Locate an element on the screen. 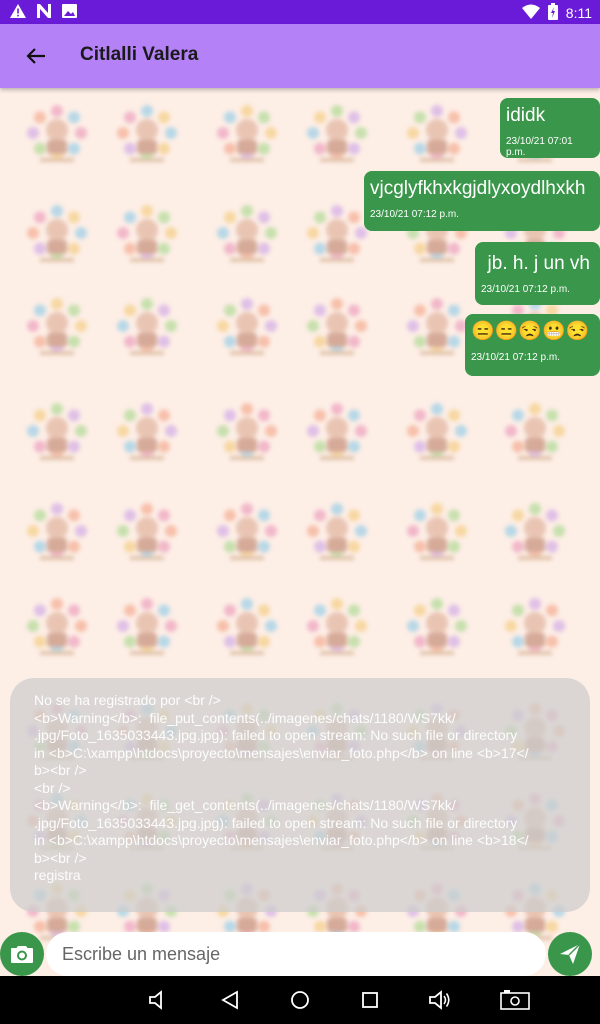 The image size is (600, 1024). arrow-left-icon is located at coordinates (35, 56).